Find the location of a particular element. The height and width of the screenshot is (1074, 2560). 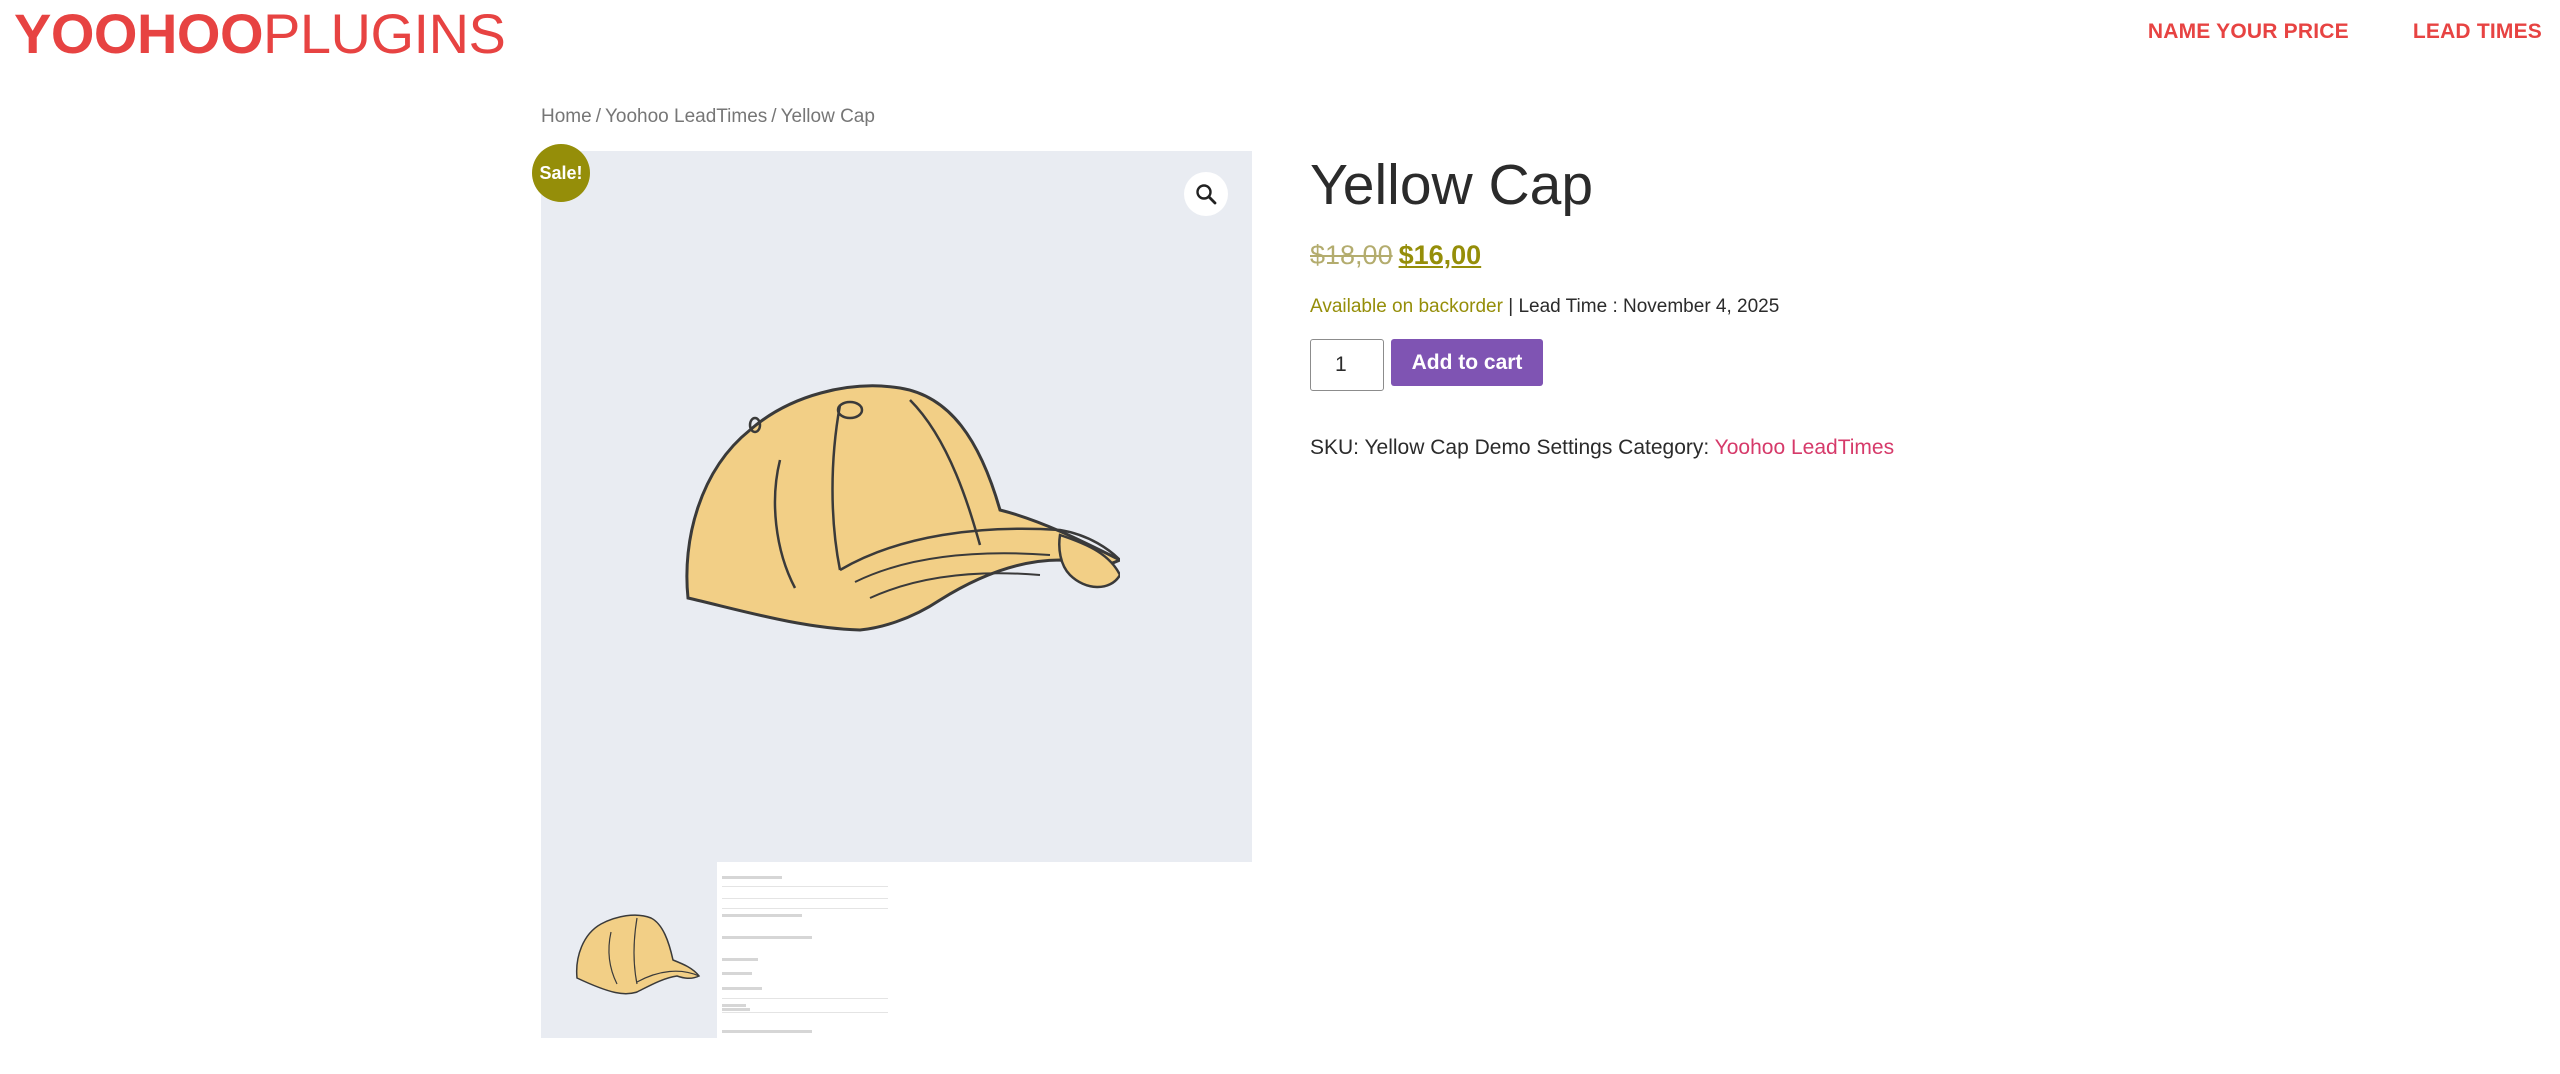

logo-bold-text: YOOHOO is located at coordinates (139, 33).